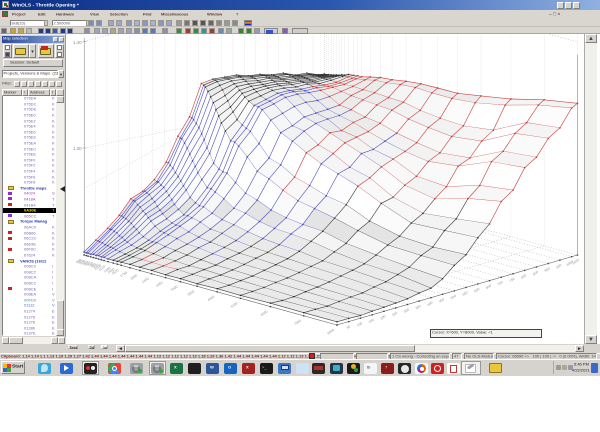  I want to click on svg-text: 1.30, so click(77, 148).